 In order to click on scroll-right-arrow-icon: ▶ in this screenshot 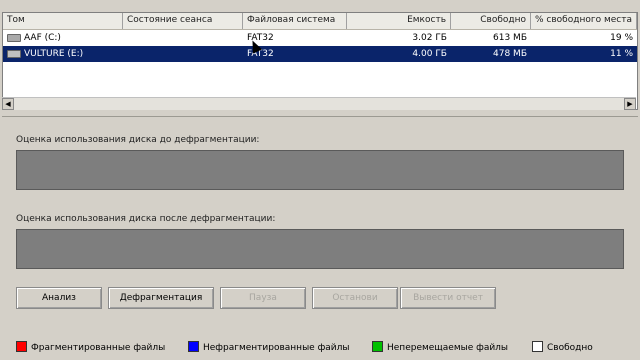, I will do `click(630, 104)`.